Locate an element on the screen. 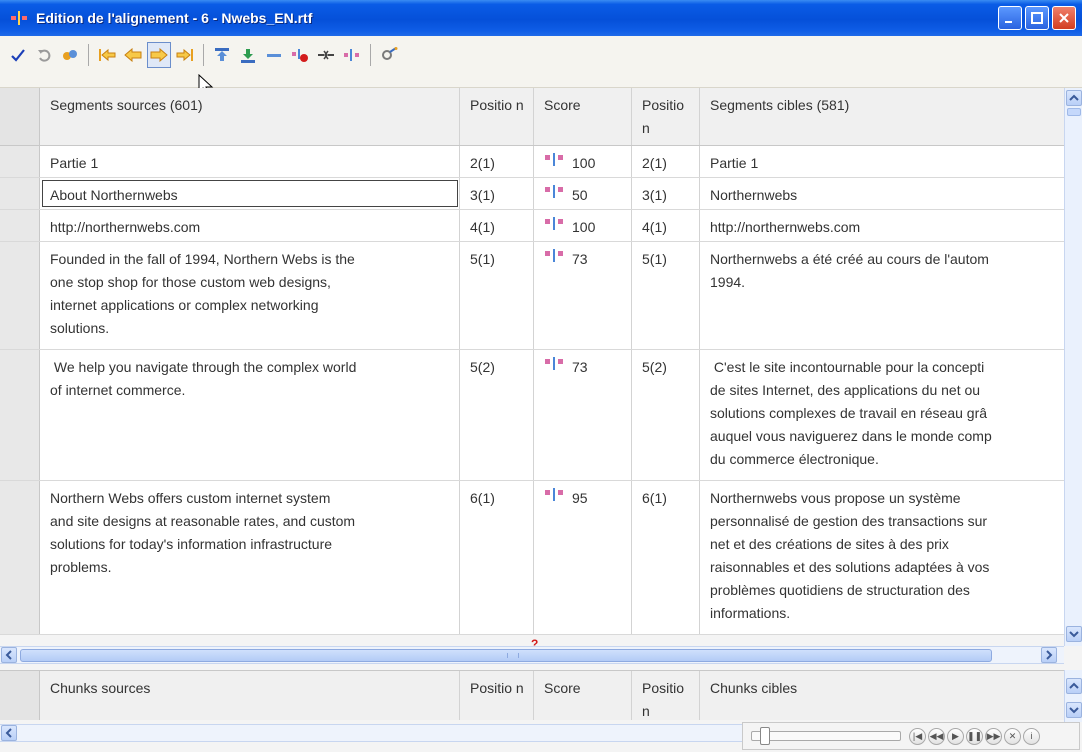 The image size is (1082, 752). chunks-scroll-left-button is located at coordinates (9, 733).